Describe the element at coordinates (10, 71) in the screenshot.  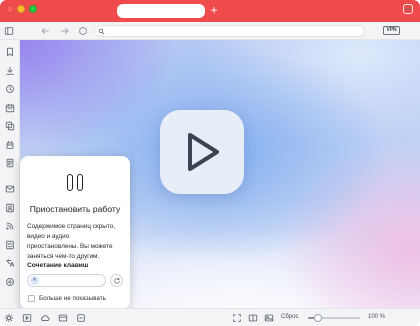
I see `download-icon` at that location.